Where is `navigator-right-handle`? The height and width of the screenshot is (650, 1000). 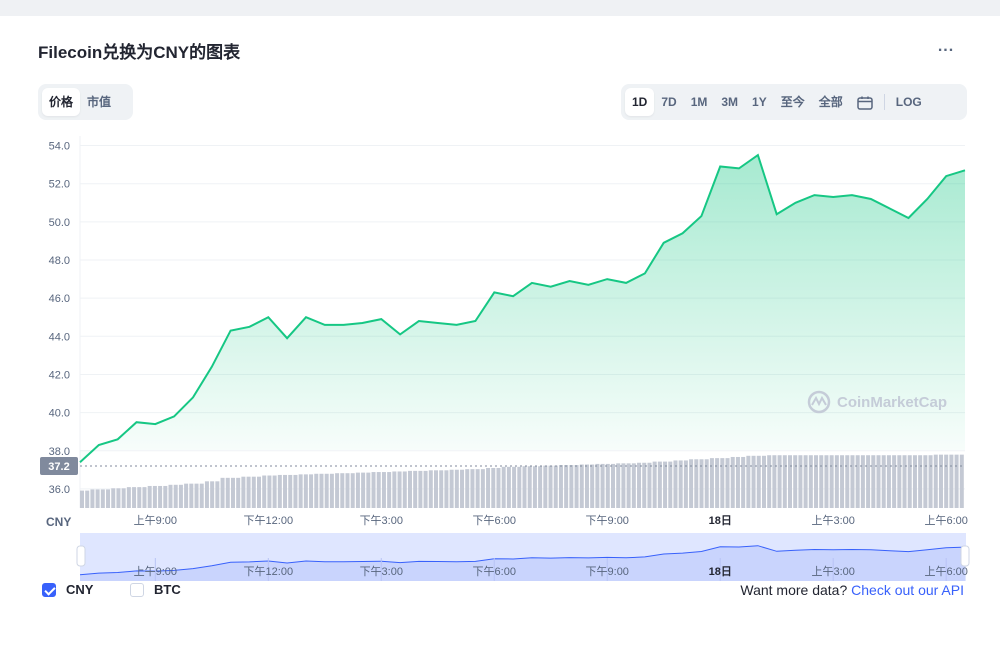 navigator-right-handle is located at coordinates (965, 556).